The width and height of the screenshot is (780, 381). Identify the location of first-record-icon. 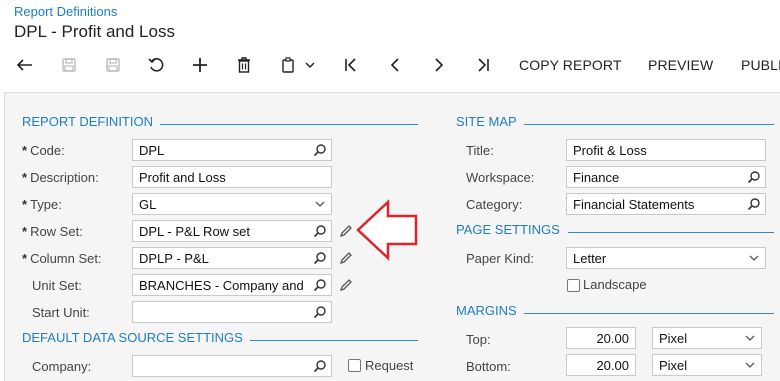
(351, 65).